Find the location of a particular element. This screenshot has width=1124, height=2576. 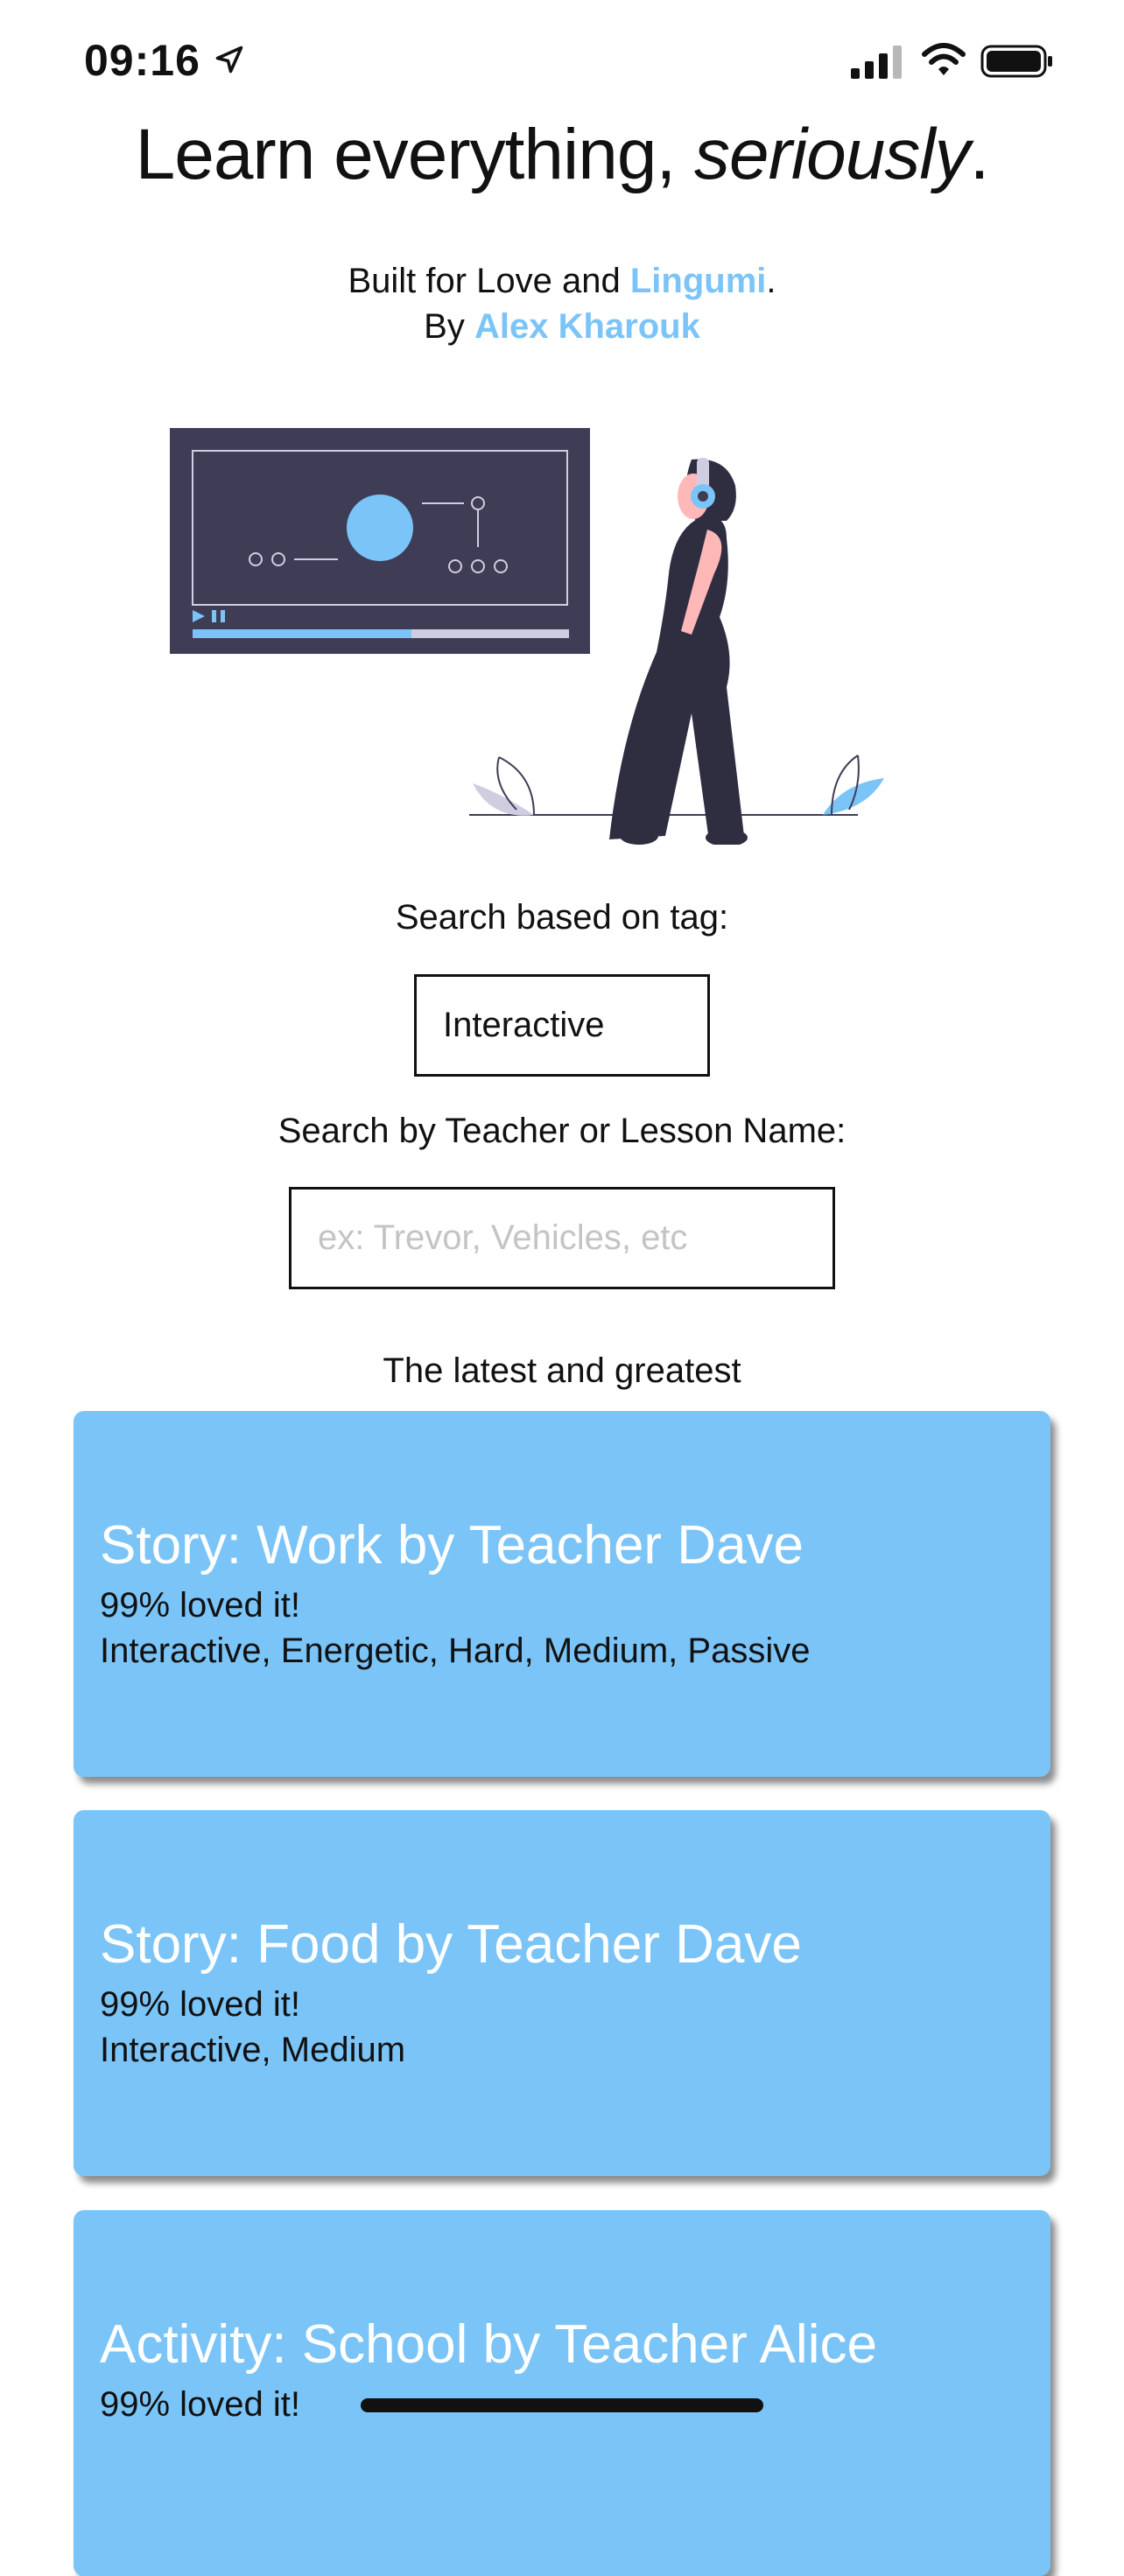

status-time: 09:16 is located at coordinates (142, 60).